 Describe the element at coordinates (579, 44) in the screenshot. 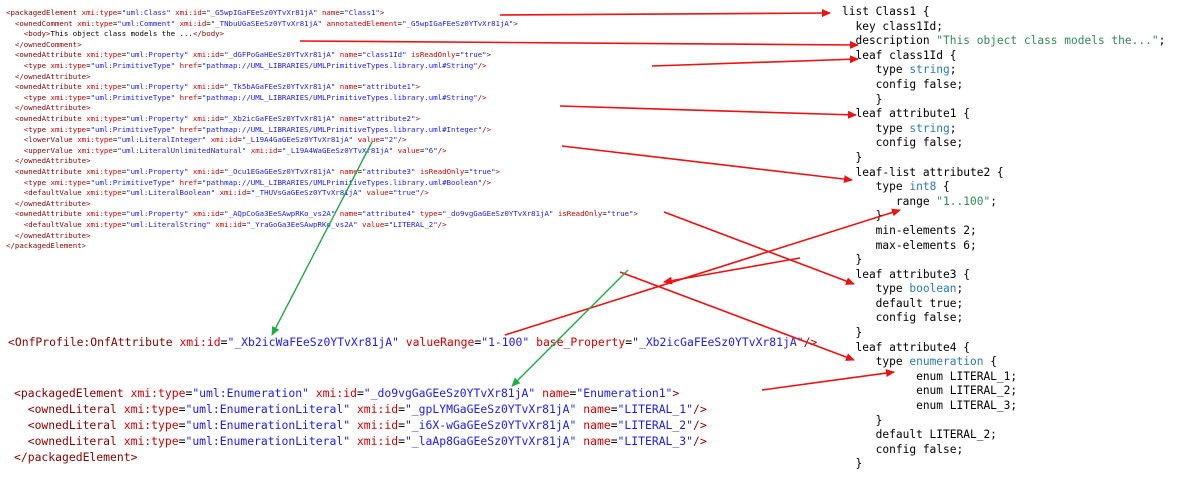

I see `arrow-comment-to-description` at that location.